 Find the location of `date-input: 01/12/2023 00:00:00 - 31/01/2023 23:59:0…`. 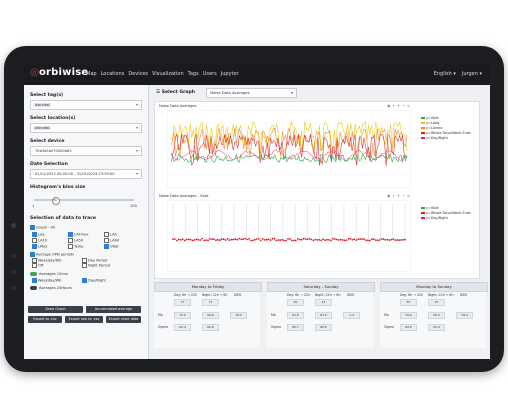

date-input: 01/12/2023 00:00:00 - 31/01/2023 23:59:0… is located at coordinates (86, 174).